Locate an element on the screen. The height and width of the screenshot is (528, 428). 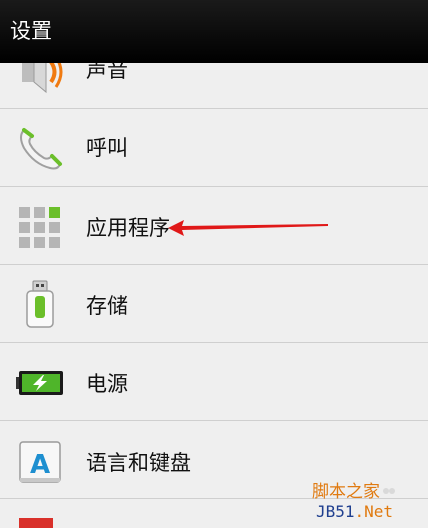
keyboard-letter-icon: A is located at coordinates (40, 462).